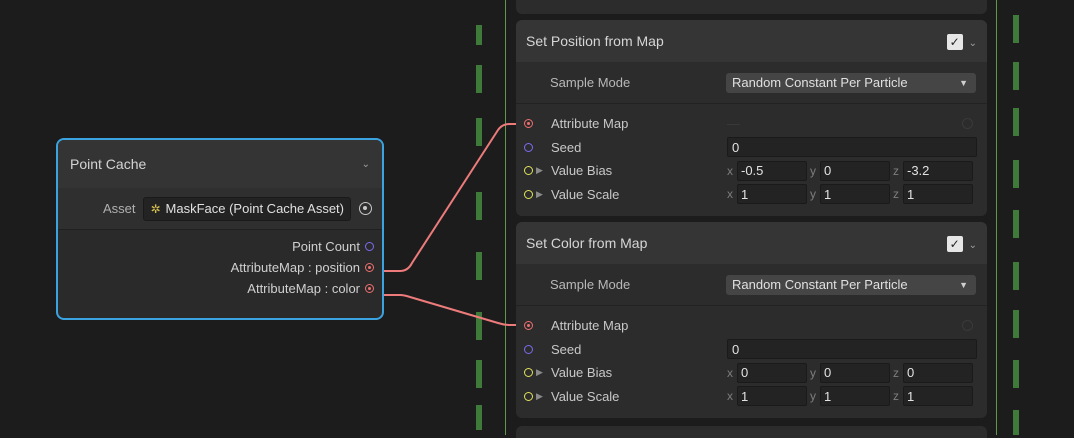  I want to click on node-title: Point Cache, so click(108, 164).